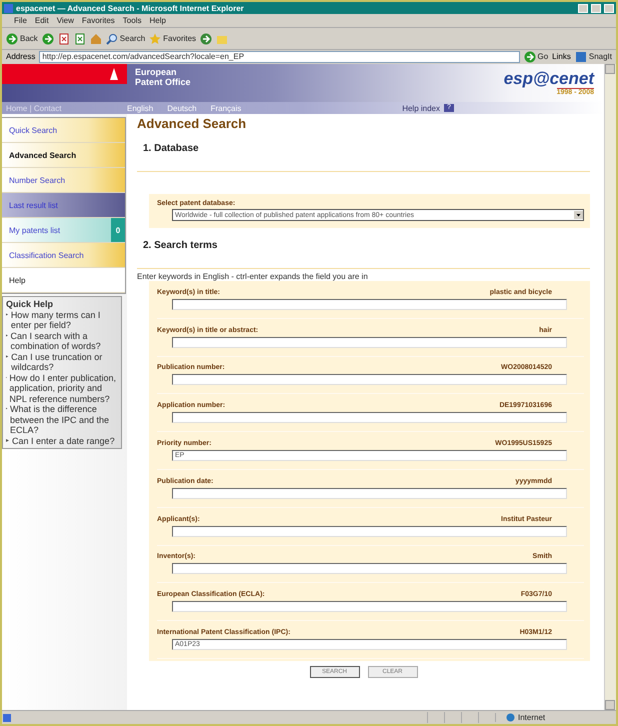 This screenshot has height=726, width=618. Describe the element at coordinates (155, 38) in the screenshot. I see `star-icon` at that location.